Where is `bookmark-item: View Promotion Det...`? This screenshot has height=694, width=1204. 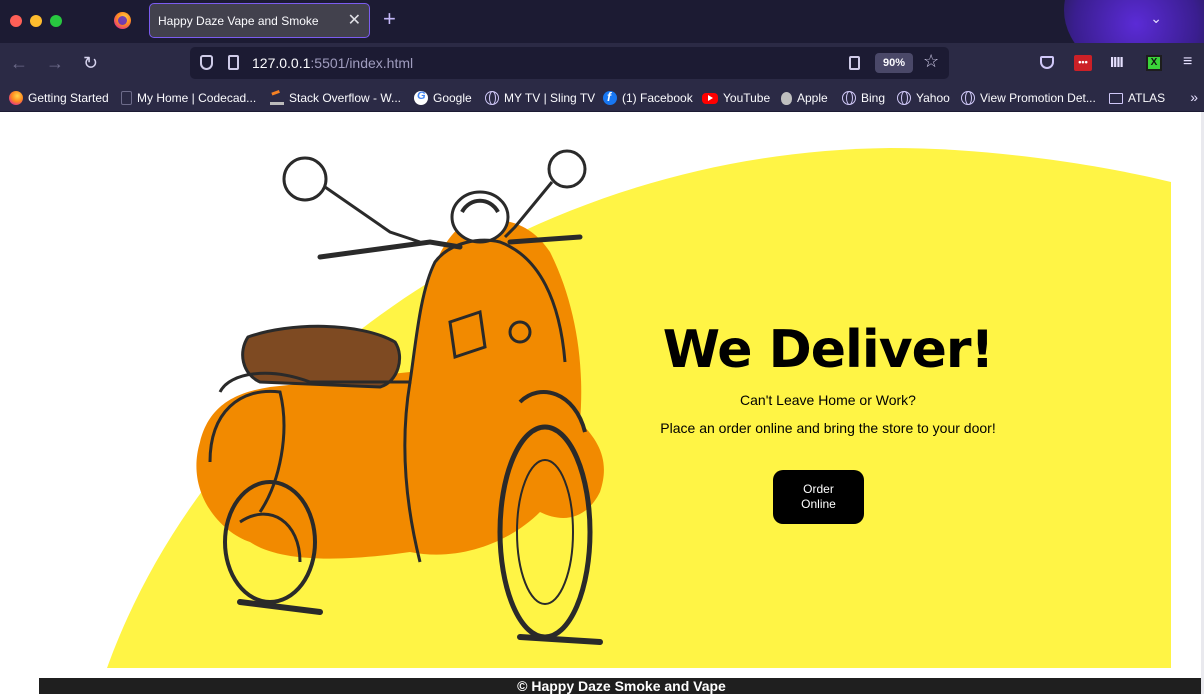 bookmark-item: View Promotion Det... is located at coordinates (1028, 98).